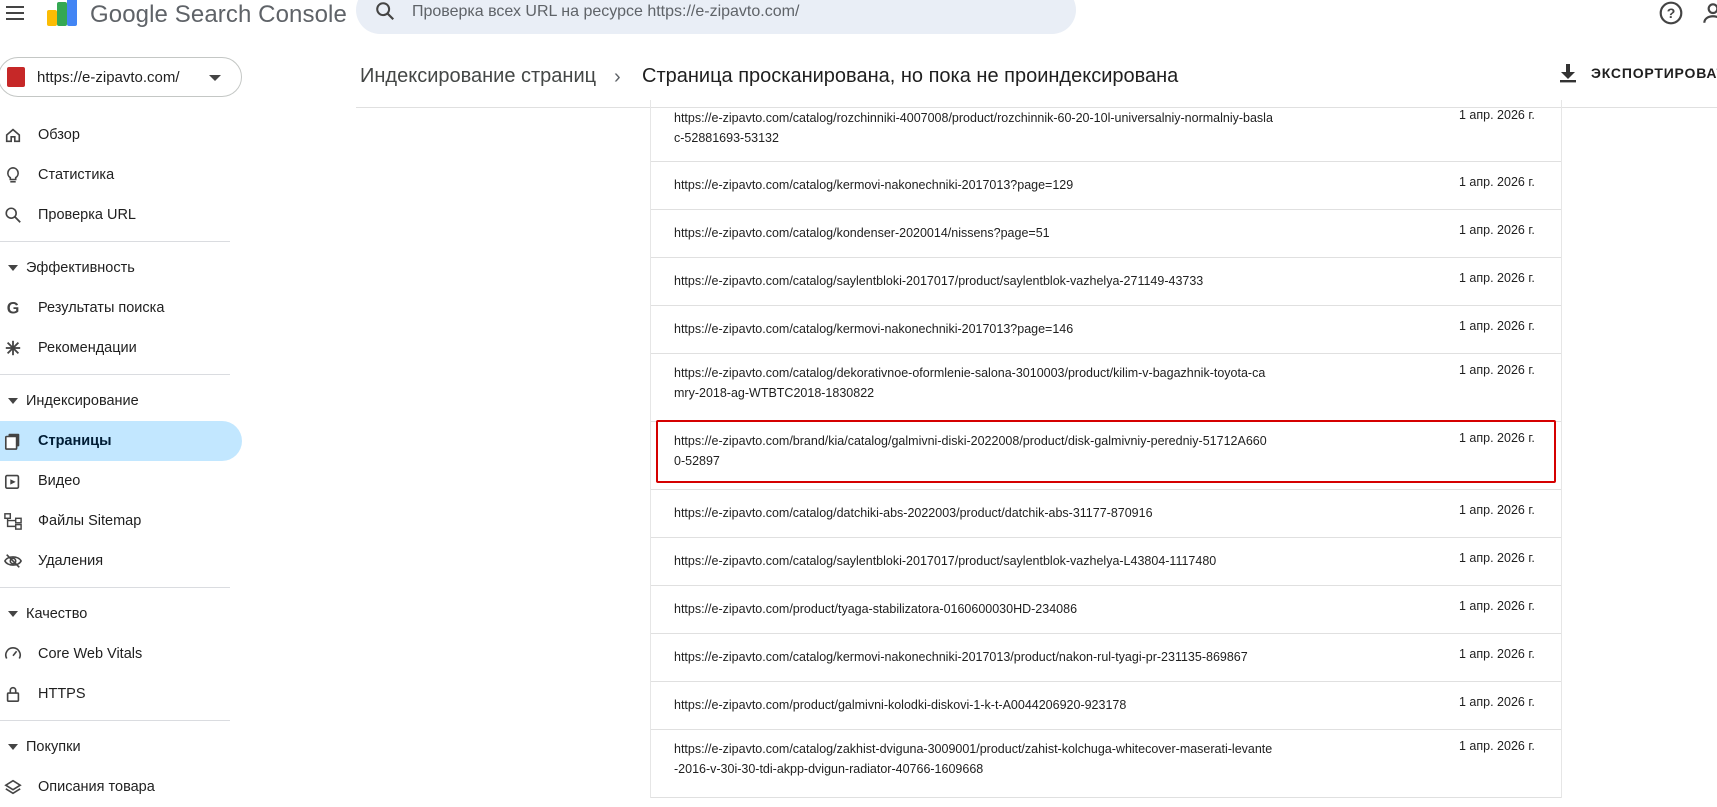 The height and width of the screenshot is (807, 1717). I want to click on download-icon, so click(1568, 73).